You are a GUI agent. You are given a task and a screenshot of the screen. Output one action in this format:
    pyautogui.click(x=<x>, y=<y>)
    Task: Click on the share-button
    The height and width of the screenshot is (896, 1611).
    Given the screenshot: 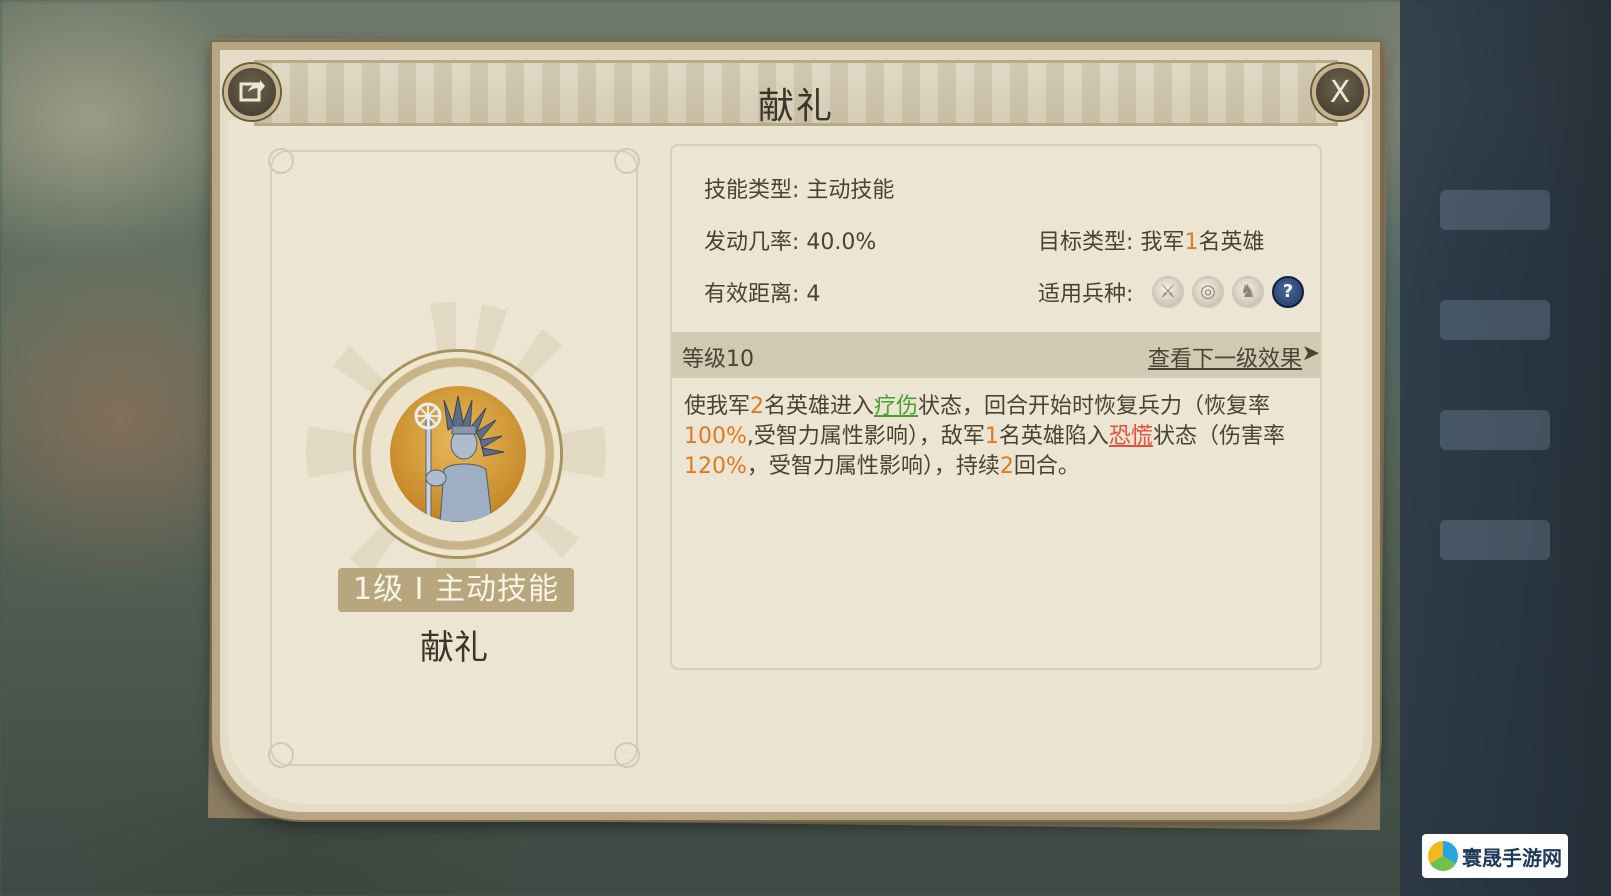 What is the action you would take?
    pyautogui.click(x=252, y=92)
    